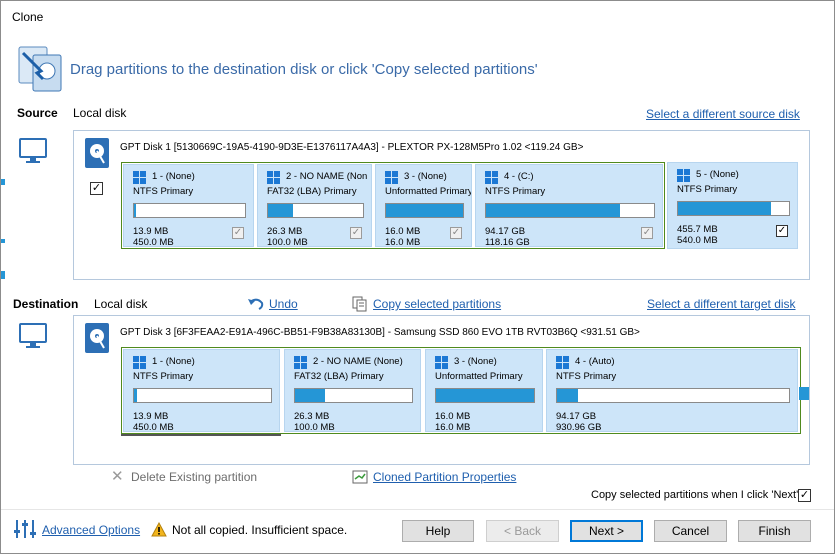 Image resolution: width=835 pixels, height=554 pixels. What do you see at coordinates (283, 304) in the screenshot?
I see `undo-link: Undo` at bounding box center [283, 304].